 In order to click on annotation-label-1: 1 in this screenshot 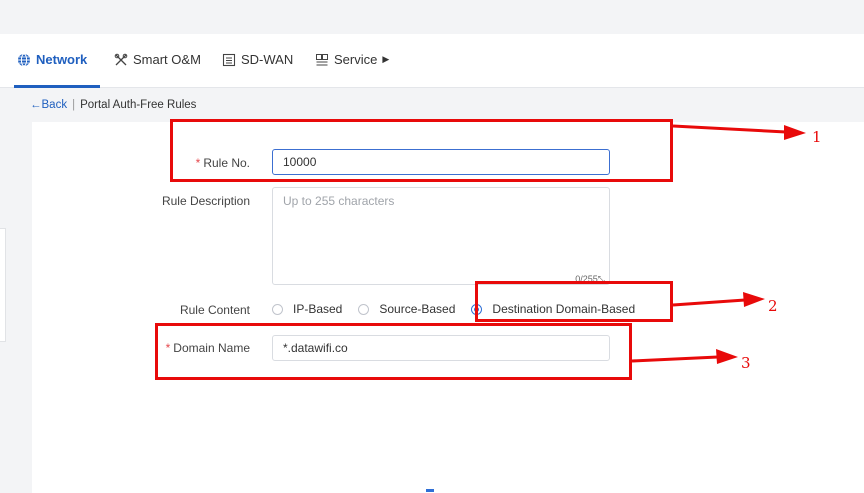, I will do `click(817, 137)`.